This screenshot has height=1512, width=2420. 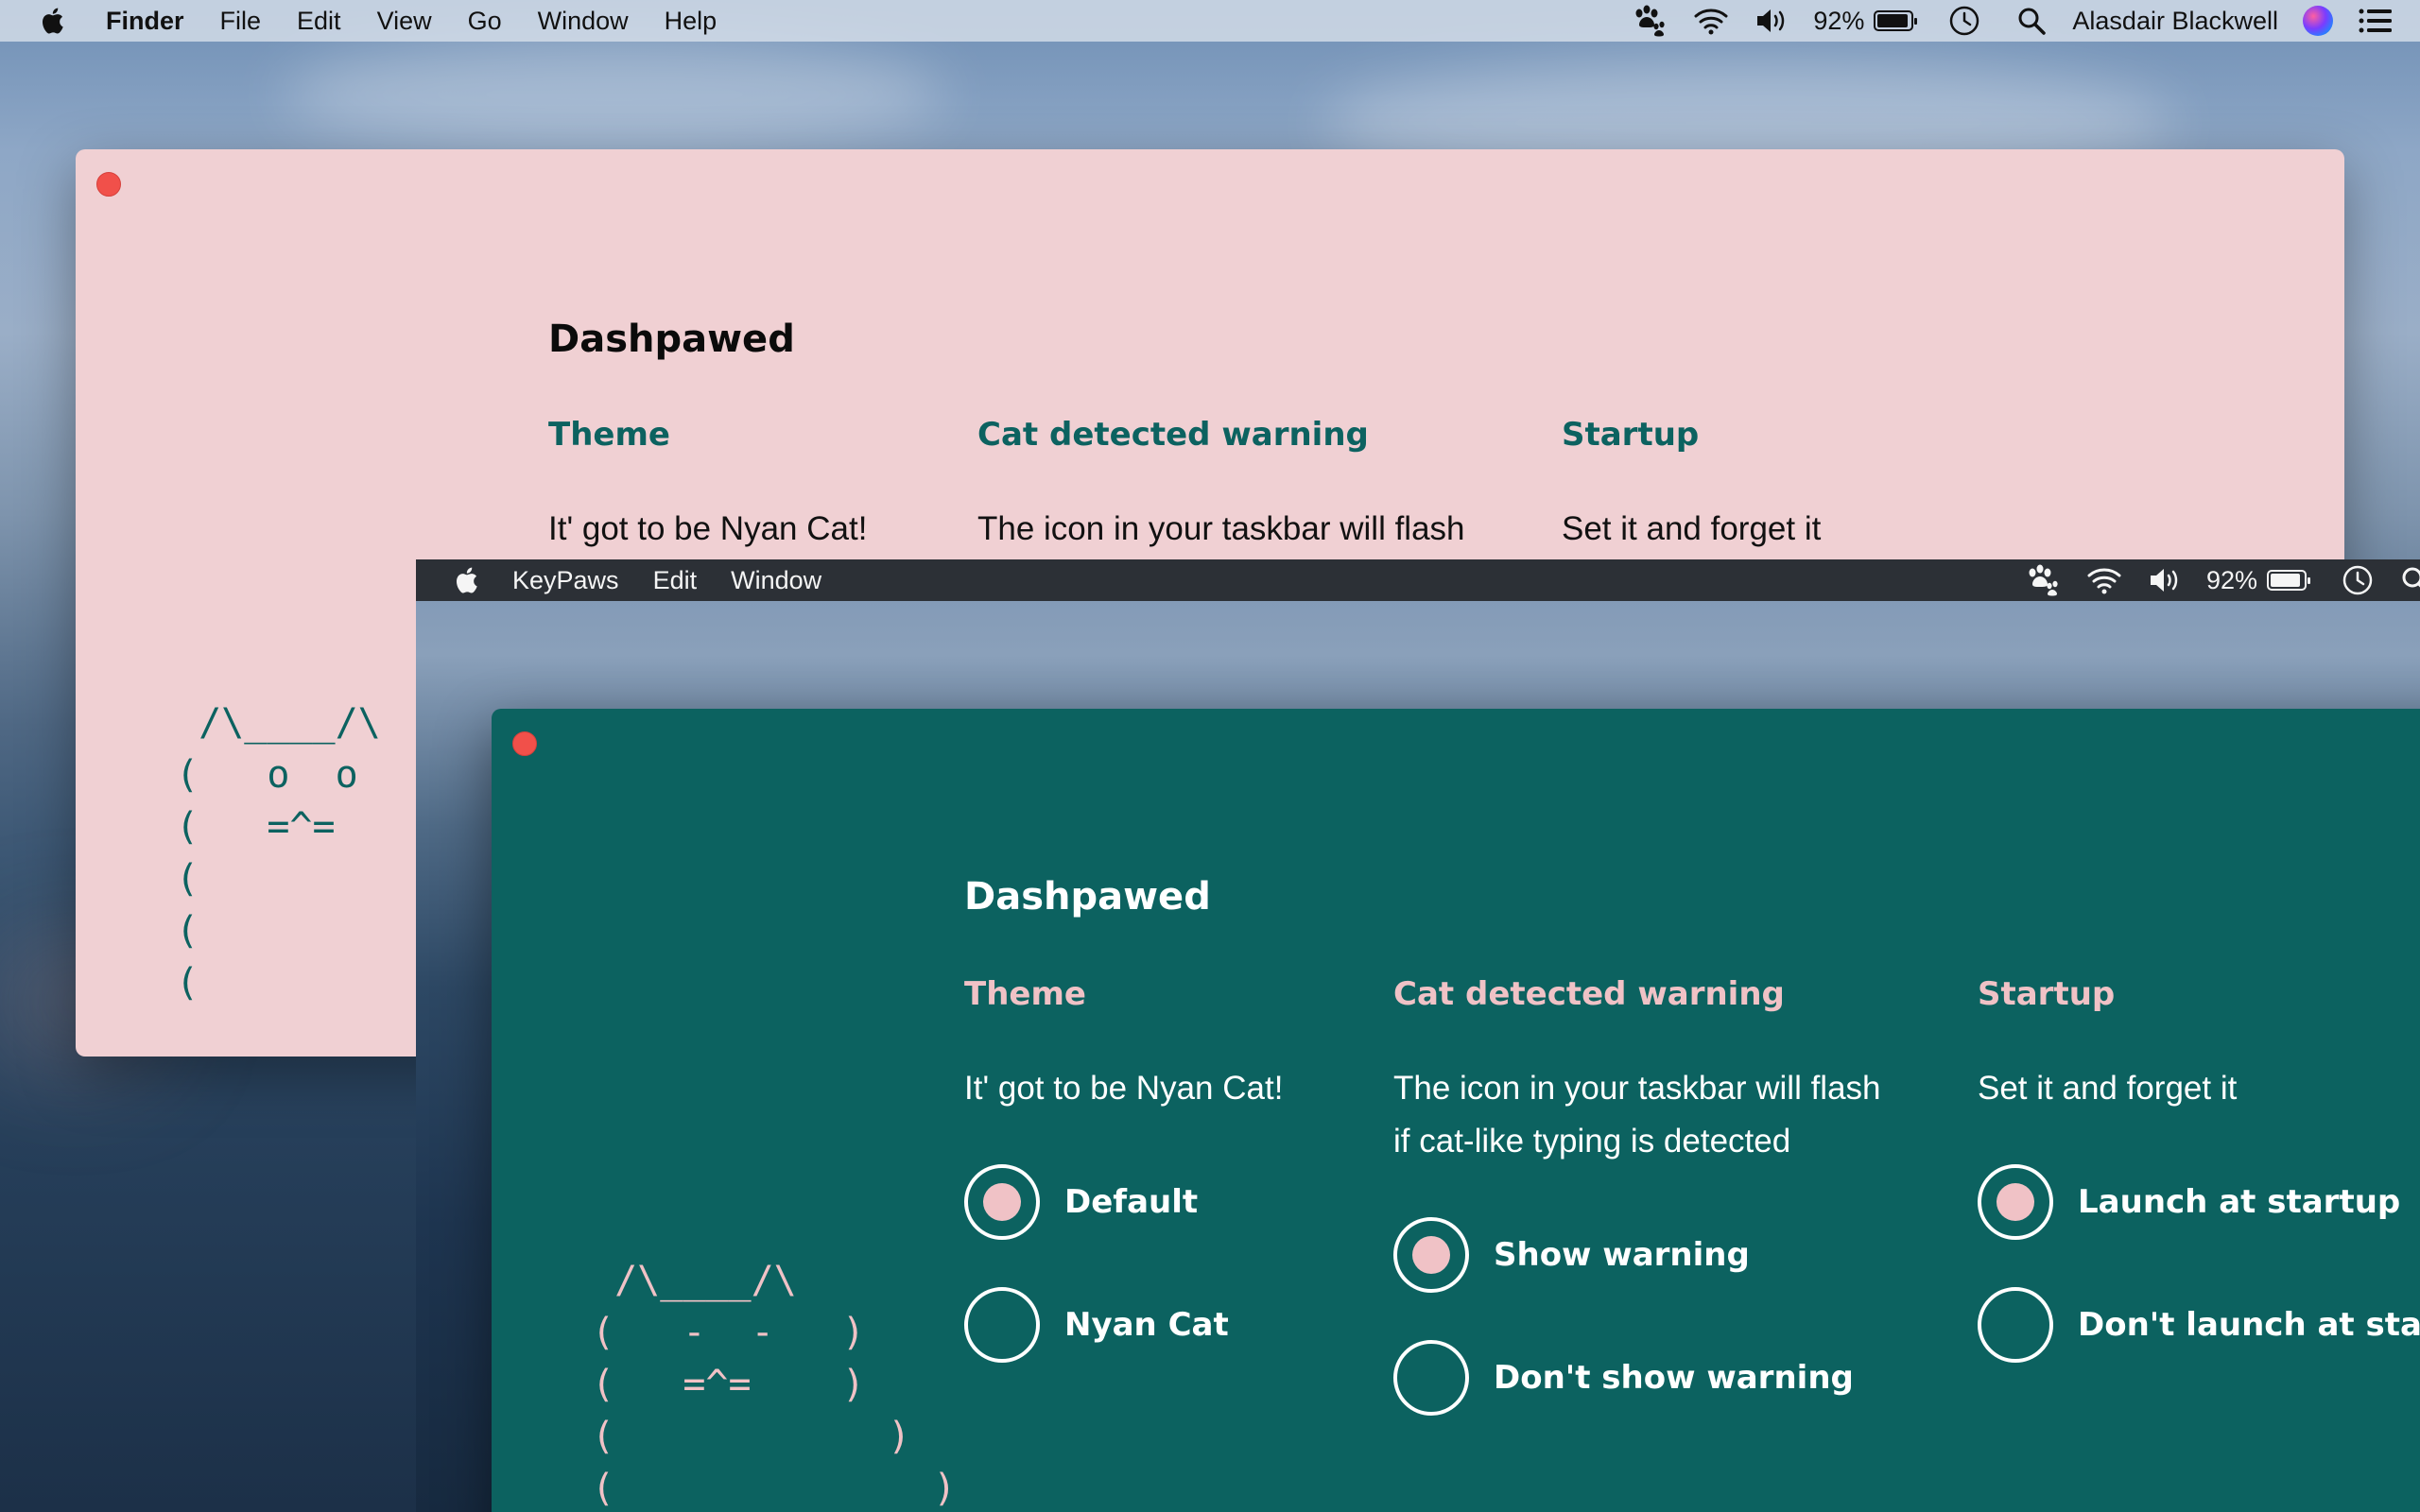 I want to click on warning-description-line: The icon in your taskbar will flash, so click(x=1637, y=1088).